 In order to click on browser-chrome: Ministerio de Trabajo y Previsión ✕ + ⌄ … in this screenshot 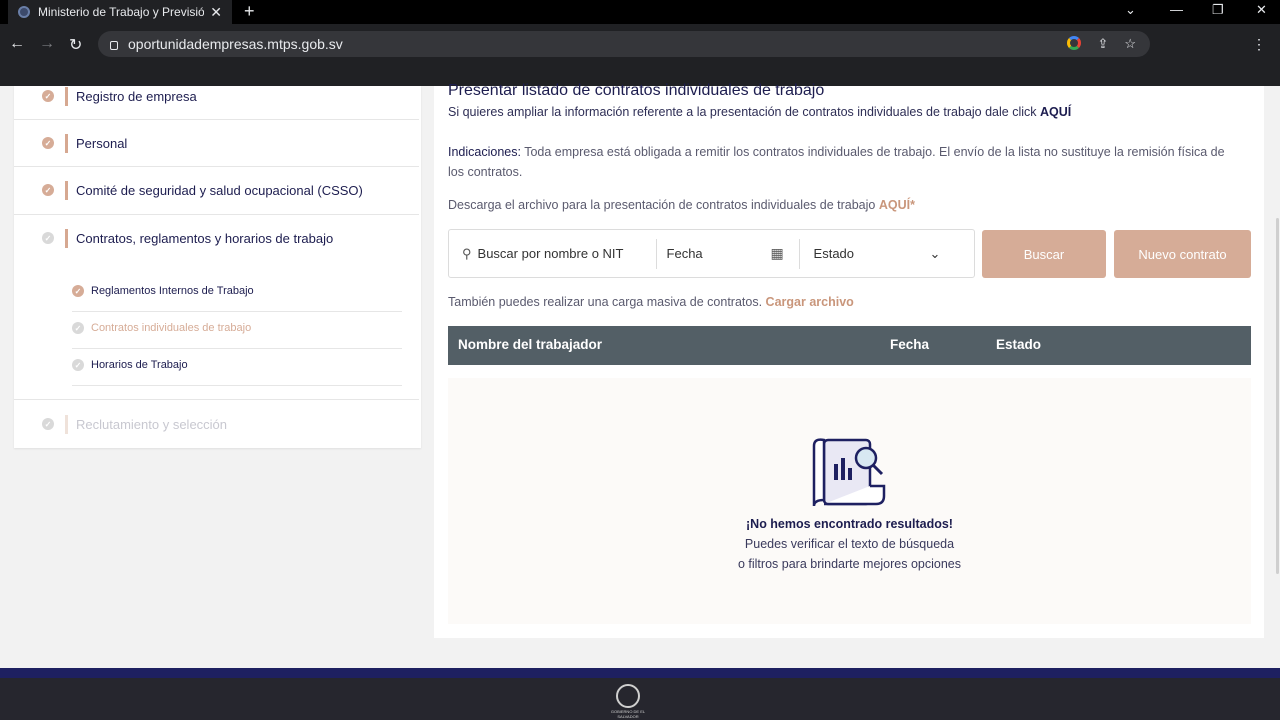, I will do `click(640, 43)`.